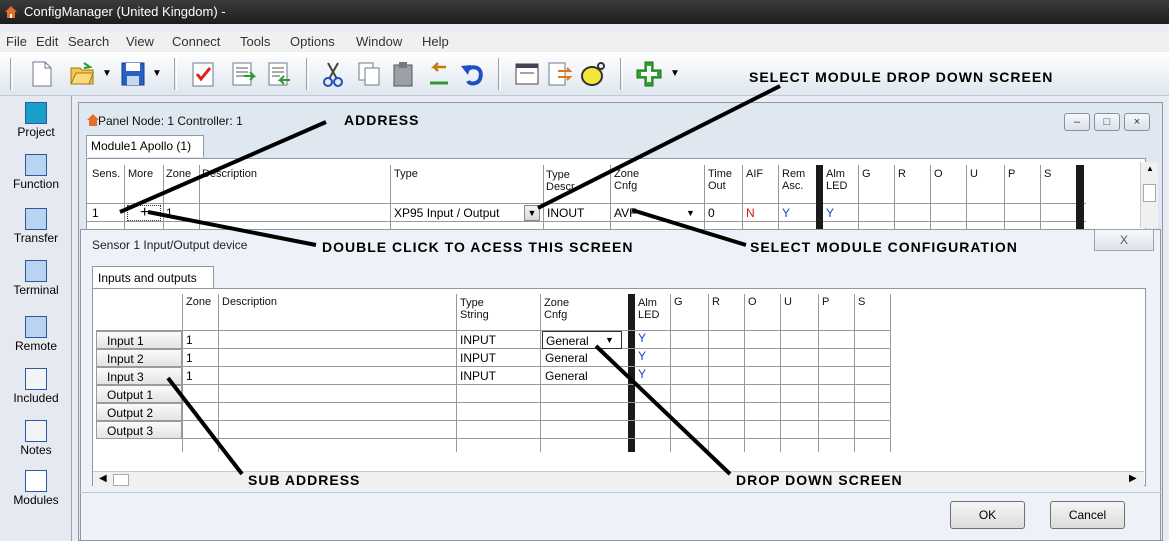 The image size is (1169, 541). What do you see at coordinates (312, 41) in the screenshot?
I see `menu-options: Options` at bounding box center [312, 41].